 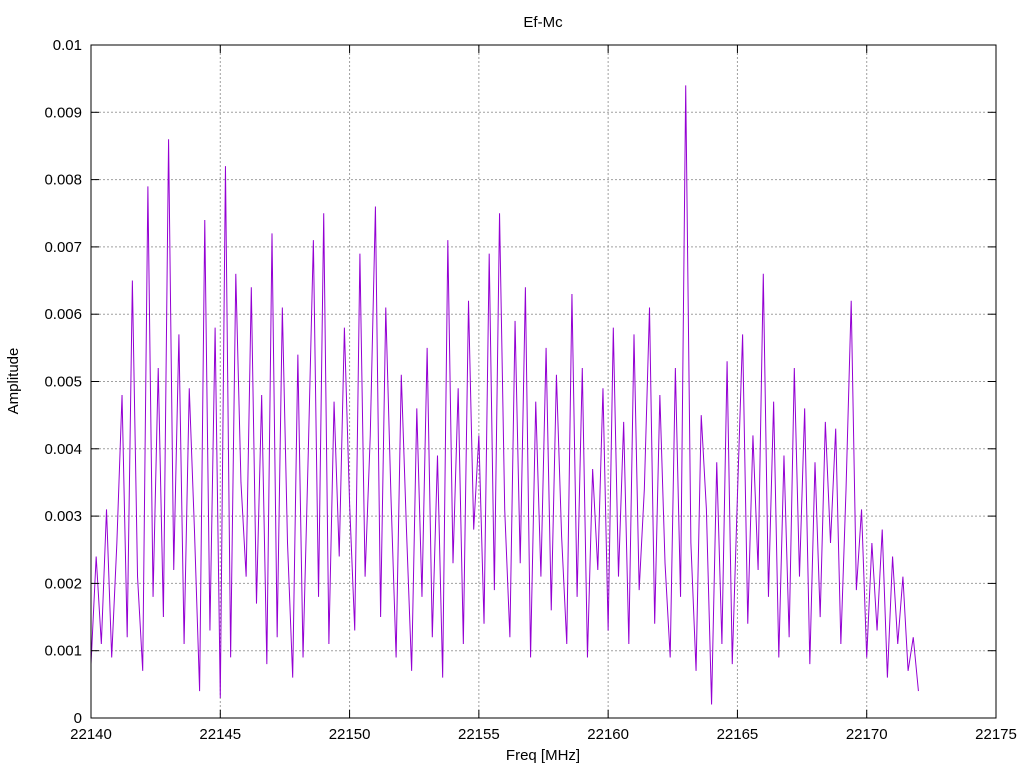 I want to click on y-tick-label: 0.01, so click(x=67, y=45).